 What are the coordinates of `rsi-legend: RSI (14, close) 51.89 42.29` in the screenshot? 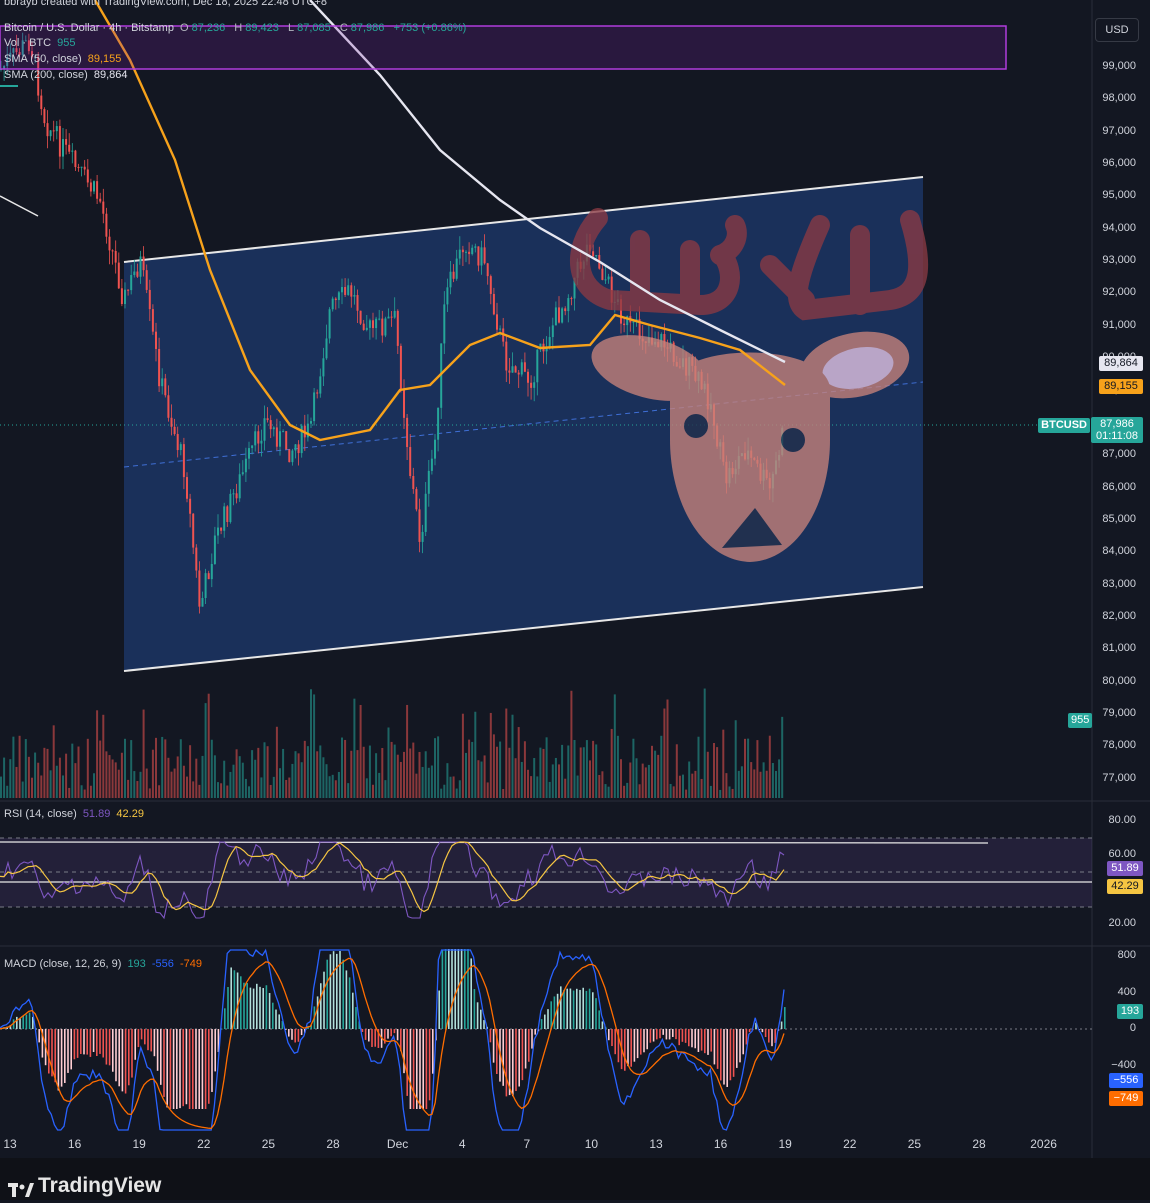 It's located at (75, 814).